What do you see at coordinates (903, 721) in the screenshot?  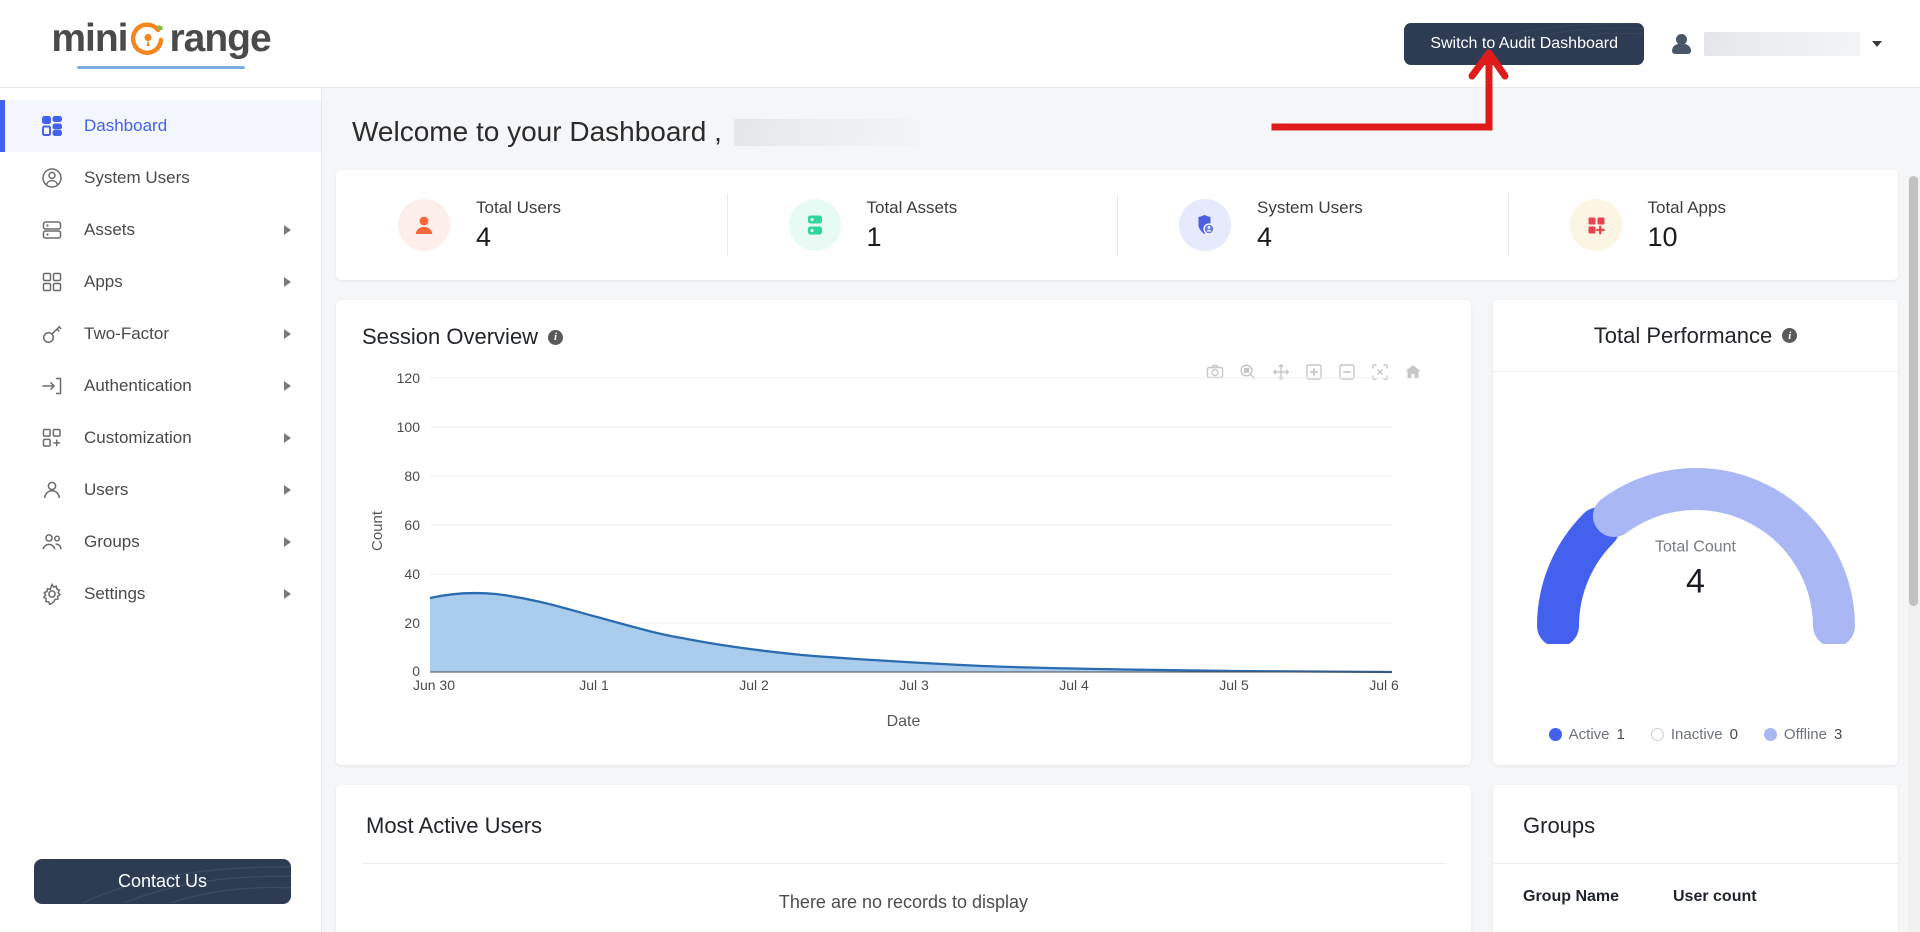 I see `x-axis-title: Date` at bounding box center [903, 721].